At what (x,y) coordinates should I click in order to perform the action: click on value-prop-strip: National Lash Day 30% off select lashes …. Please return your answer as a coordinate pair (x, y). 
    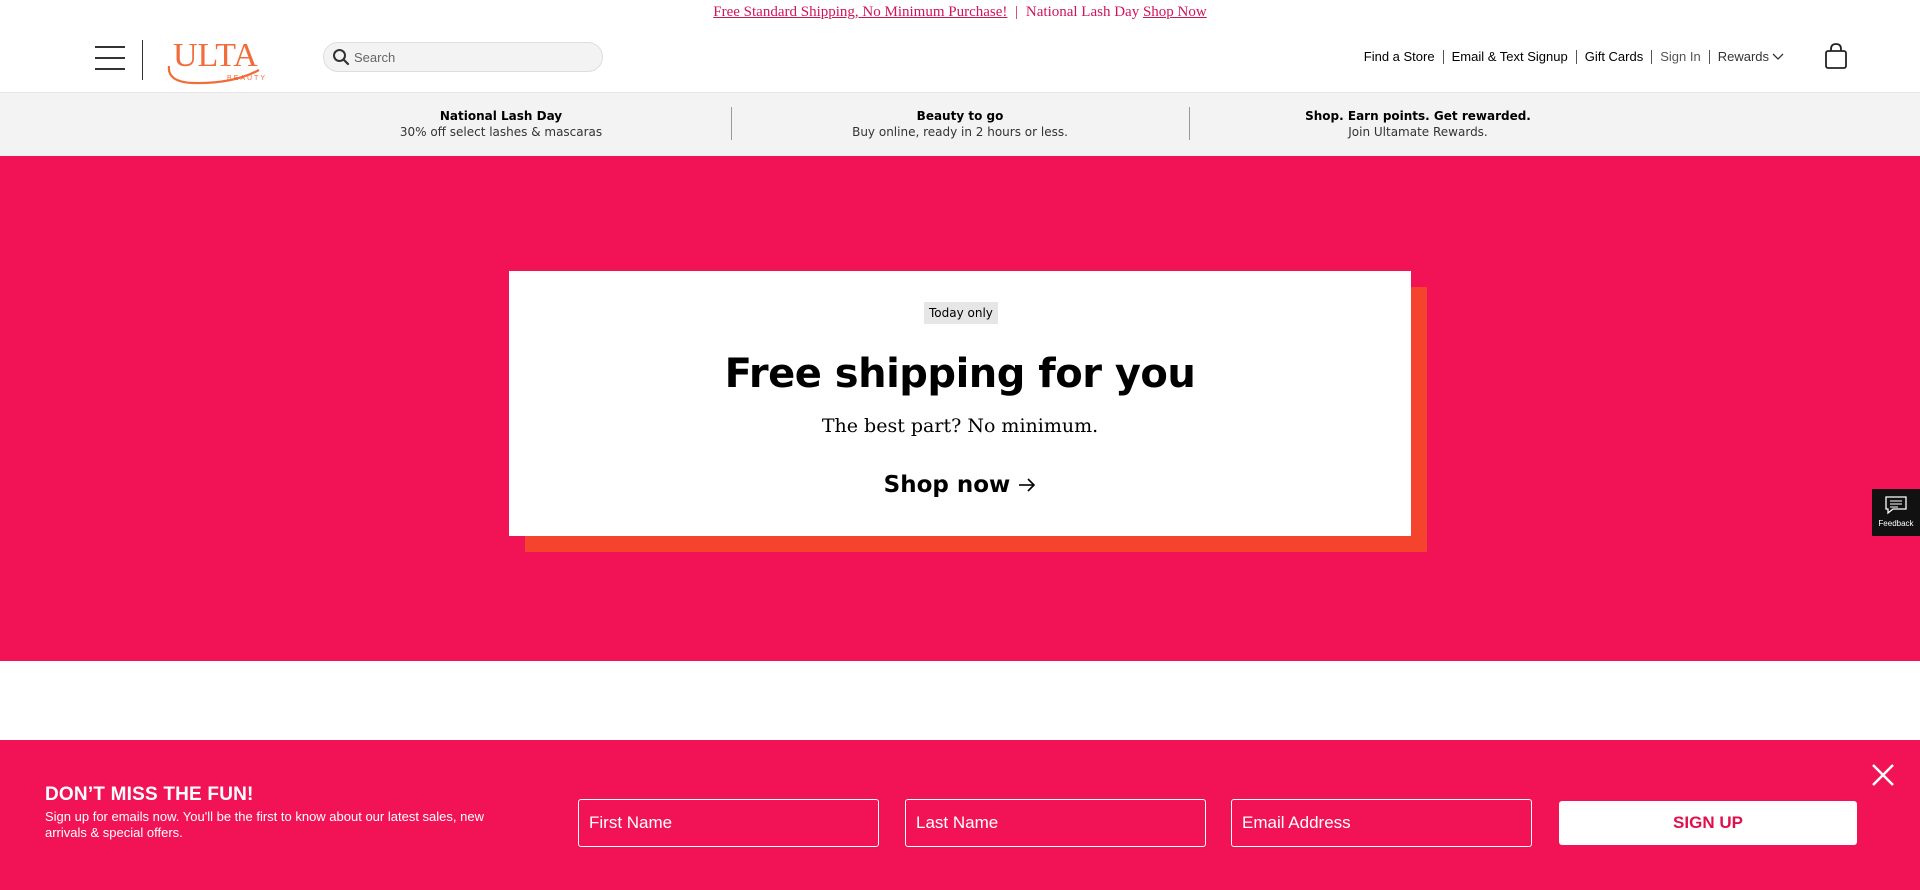
    Looking at the image, I should click on (960, 124).